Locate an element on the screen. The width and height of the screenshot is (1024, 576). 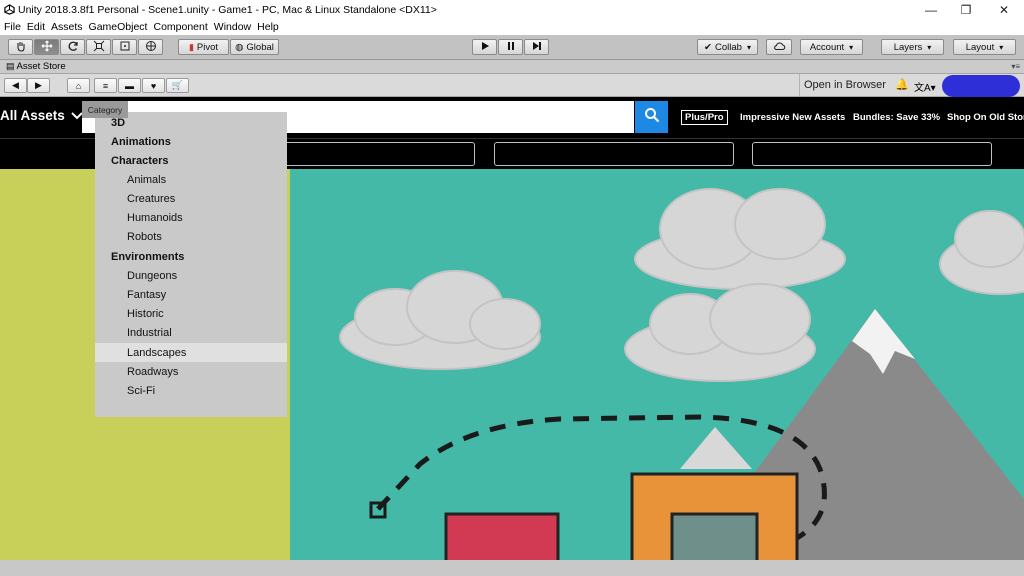
play-button is located at coordinates (484, 47).